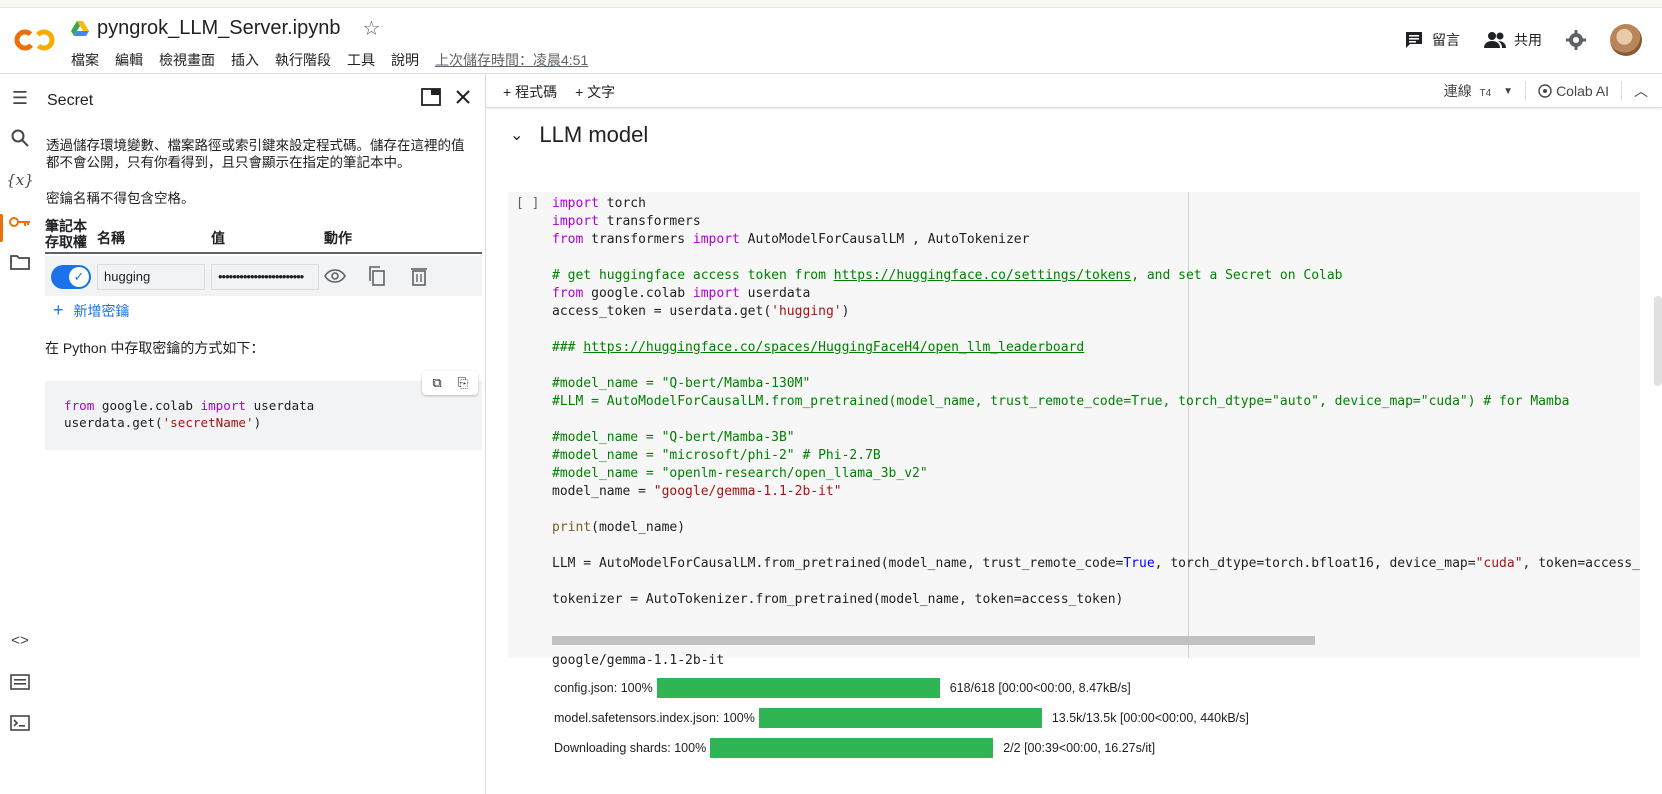  Describe the element at coordinates (70, 100) in the screenshot. I see `panel-title: Secret` at that location.